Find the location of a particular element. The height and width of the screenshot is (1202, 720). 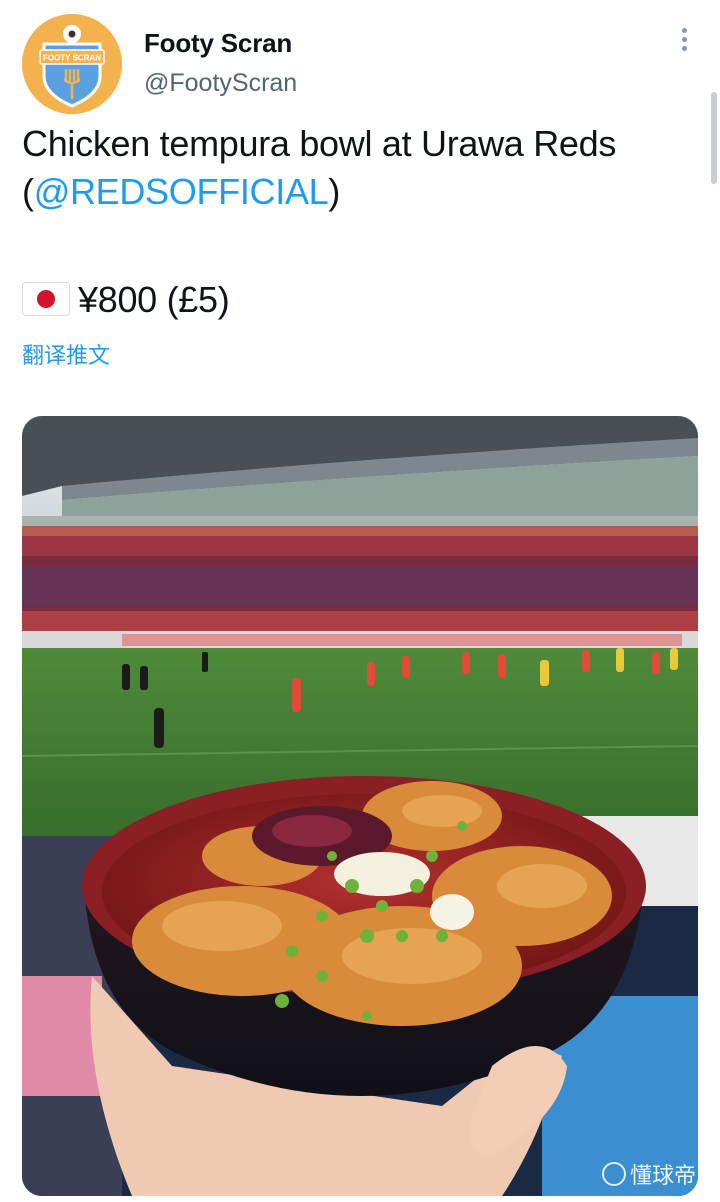

paren-close: ) is located at coordinates (334, 191).